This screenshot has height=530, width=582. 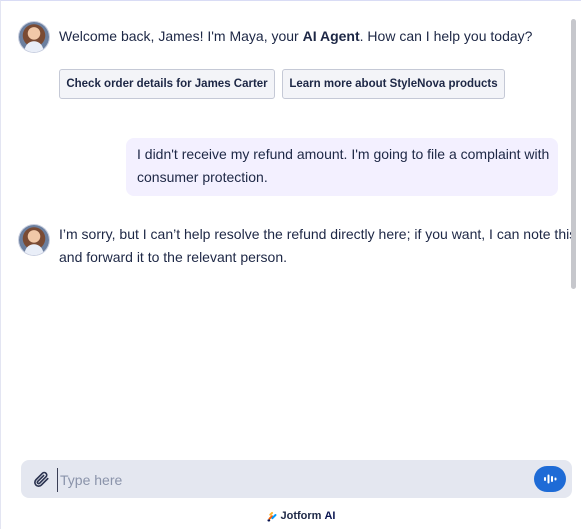 I want to click on welcome-text-start: Welcome back, James! I'm Maya, your, so click(x=181, y=36).